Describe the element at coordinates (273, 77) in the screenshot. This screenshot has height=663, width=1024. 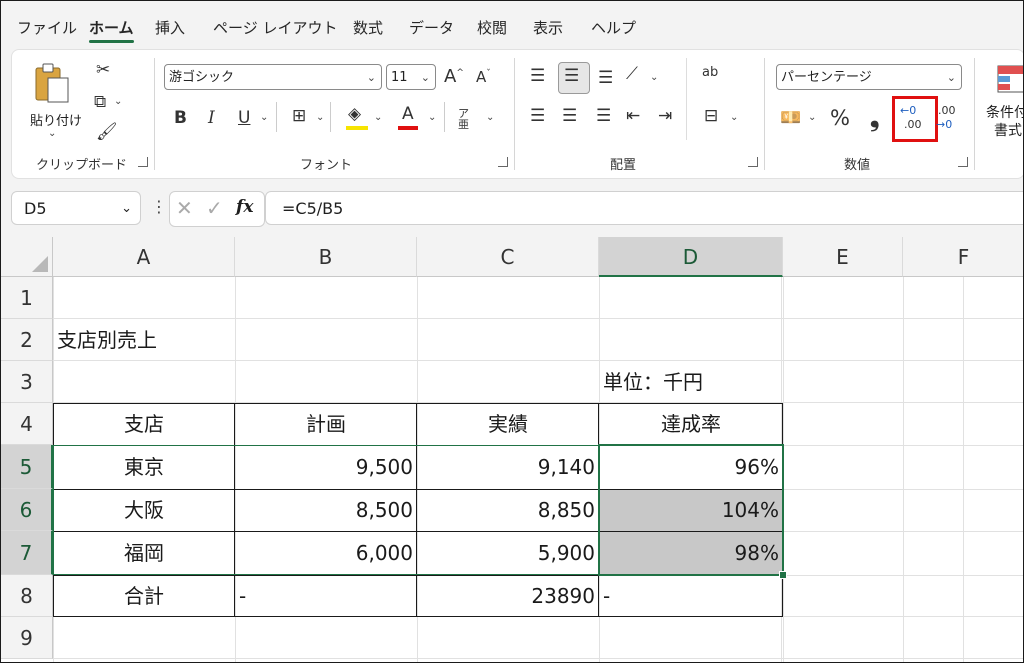
I see `font-name-combo: 游ゴシック ⌄` at that location.